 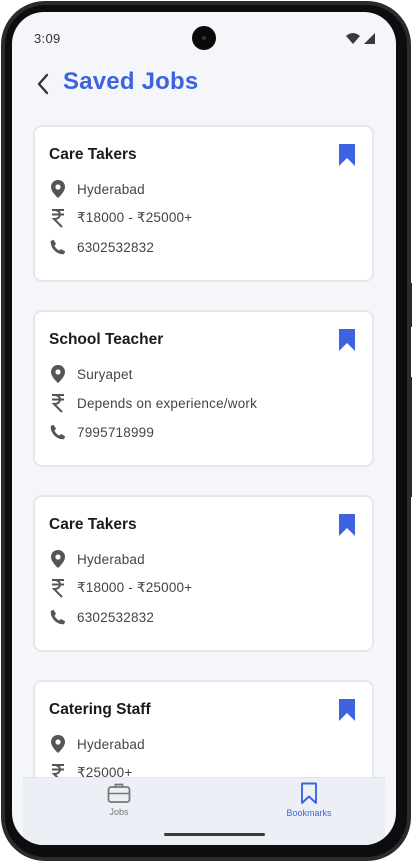 What do you see at coordinates (100, 709) in the screenshot?
I see `job-title: Catering Staff` at bounding box center [100, 709].